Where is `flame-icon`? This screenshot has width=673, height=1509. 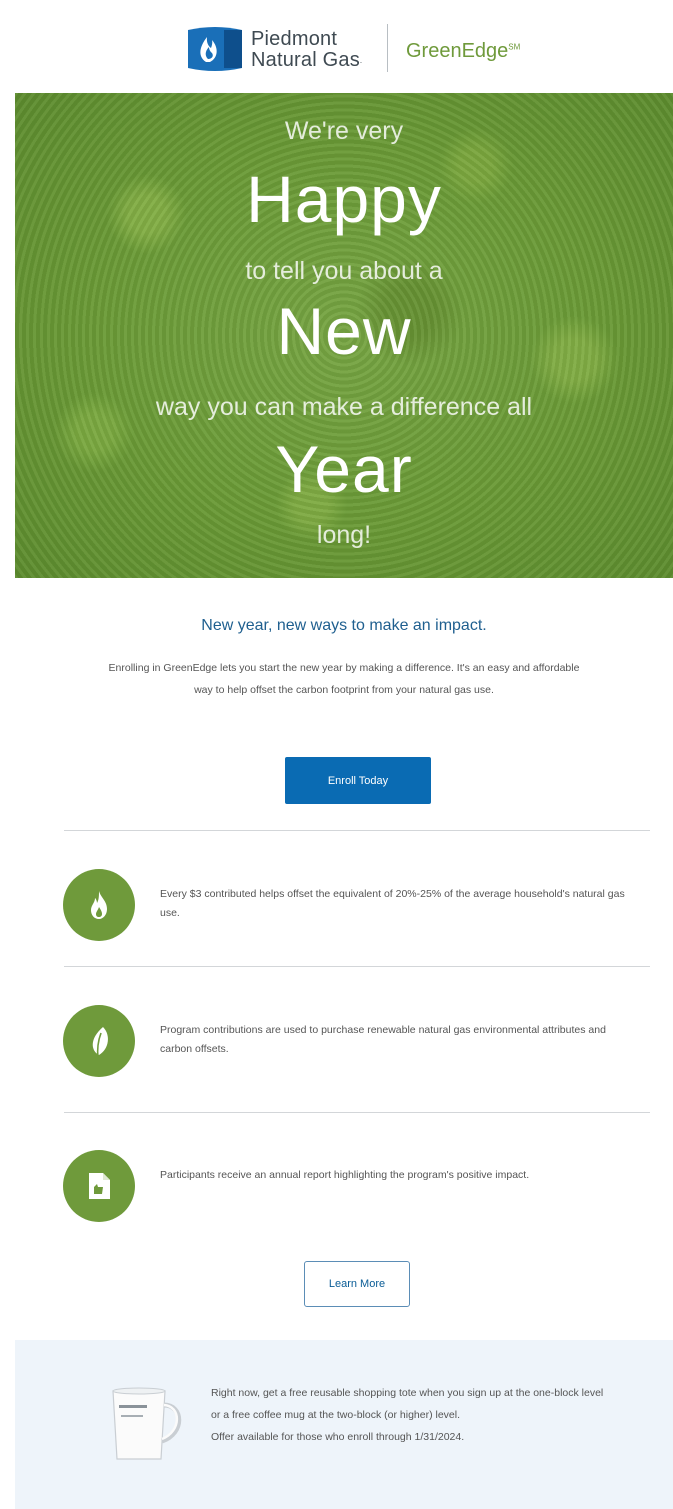 flame-icon is located at coordinates (99, 905).